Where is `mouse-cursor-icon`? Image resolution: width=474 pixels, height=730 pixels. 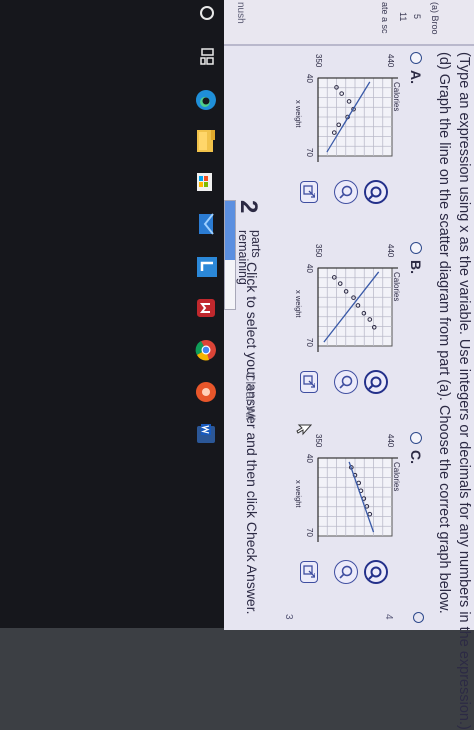 mouse-cursor-icon is located at coordinates (304, 430).